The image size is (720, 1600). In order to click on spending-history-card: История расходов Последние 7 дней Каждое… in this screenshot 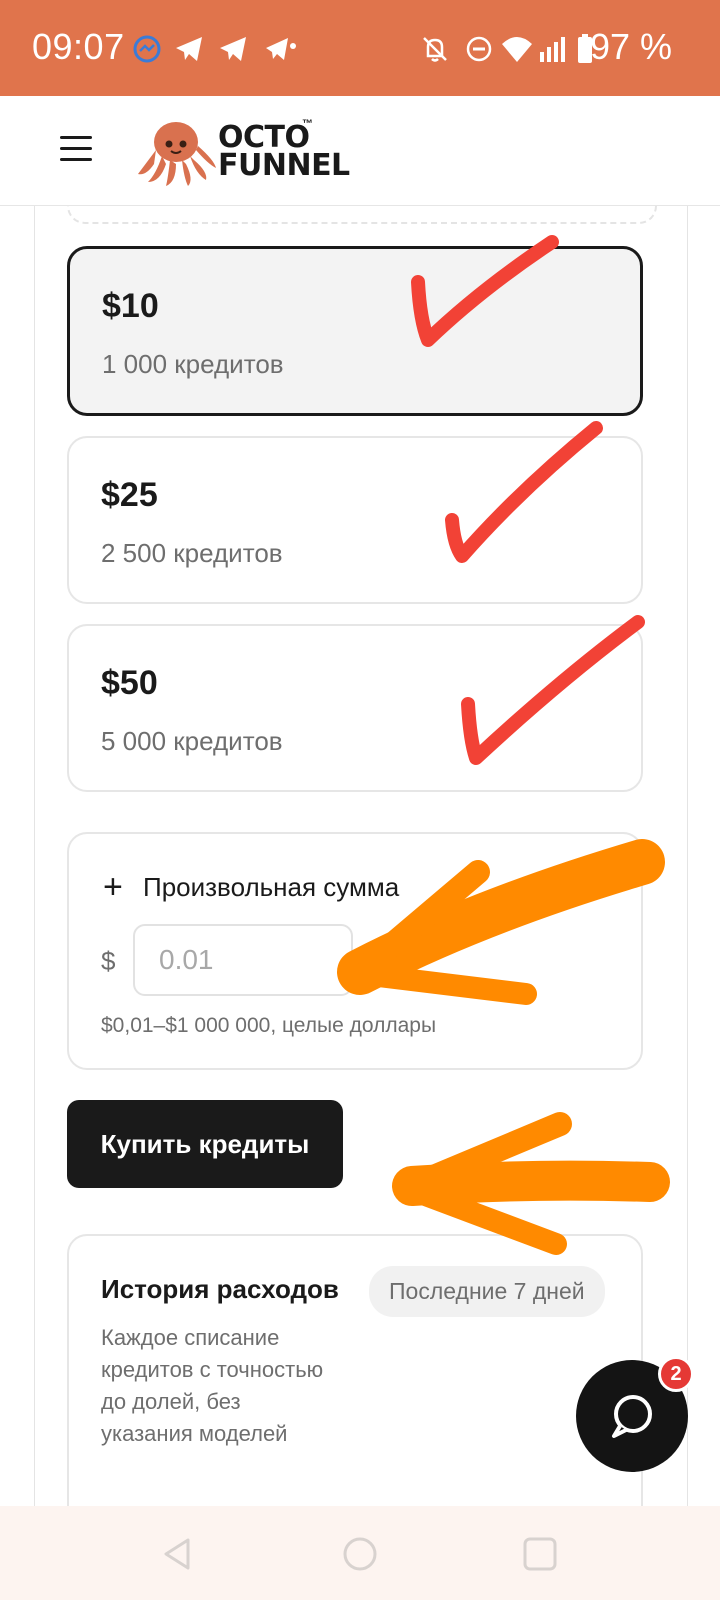, I will do `click(355, 1370)`.